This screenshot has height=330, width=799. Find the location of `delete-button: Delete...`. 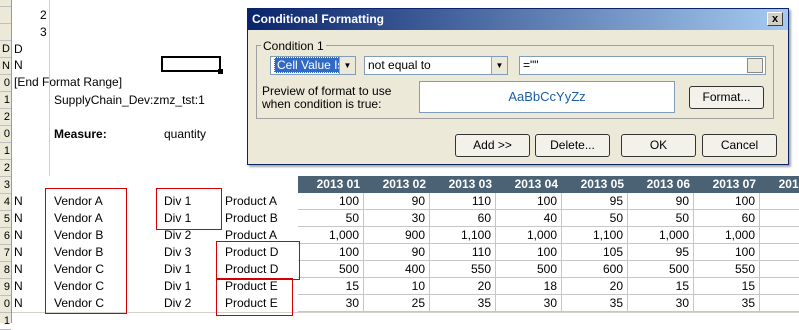

delete-button: Delete... is located at coordinates (572, 145).